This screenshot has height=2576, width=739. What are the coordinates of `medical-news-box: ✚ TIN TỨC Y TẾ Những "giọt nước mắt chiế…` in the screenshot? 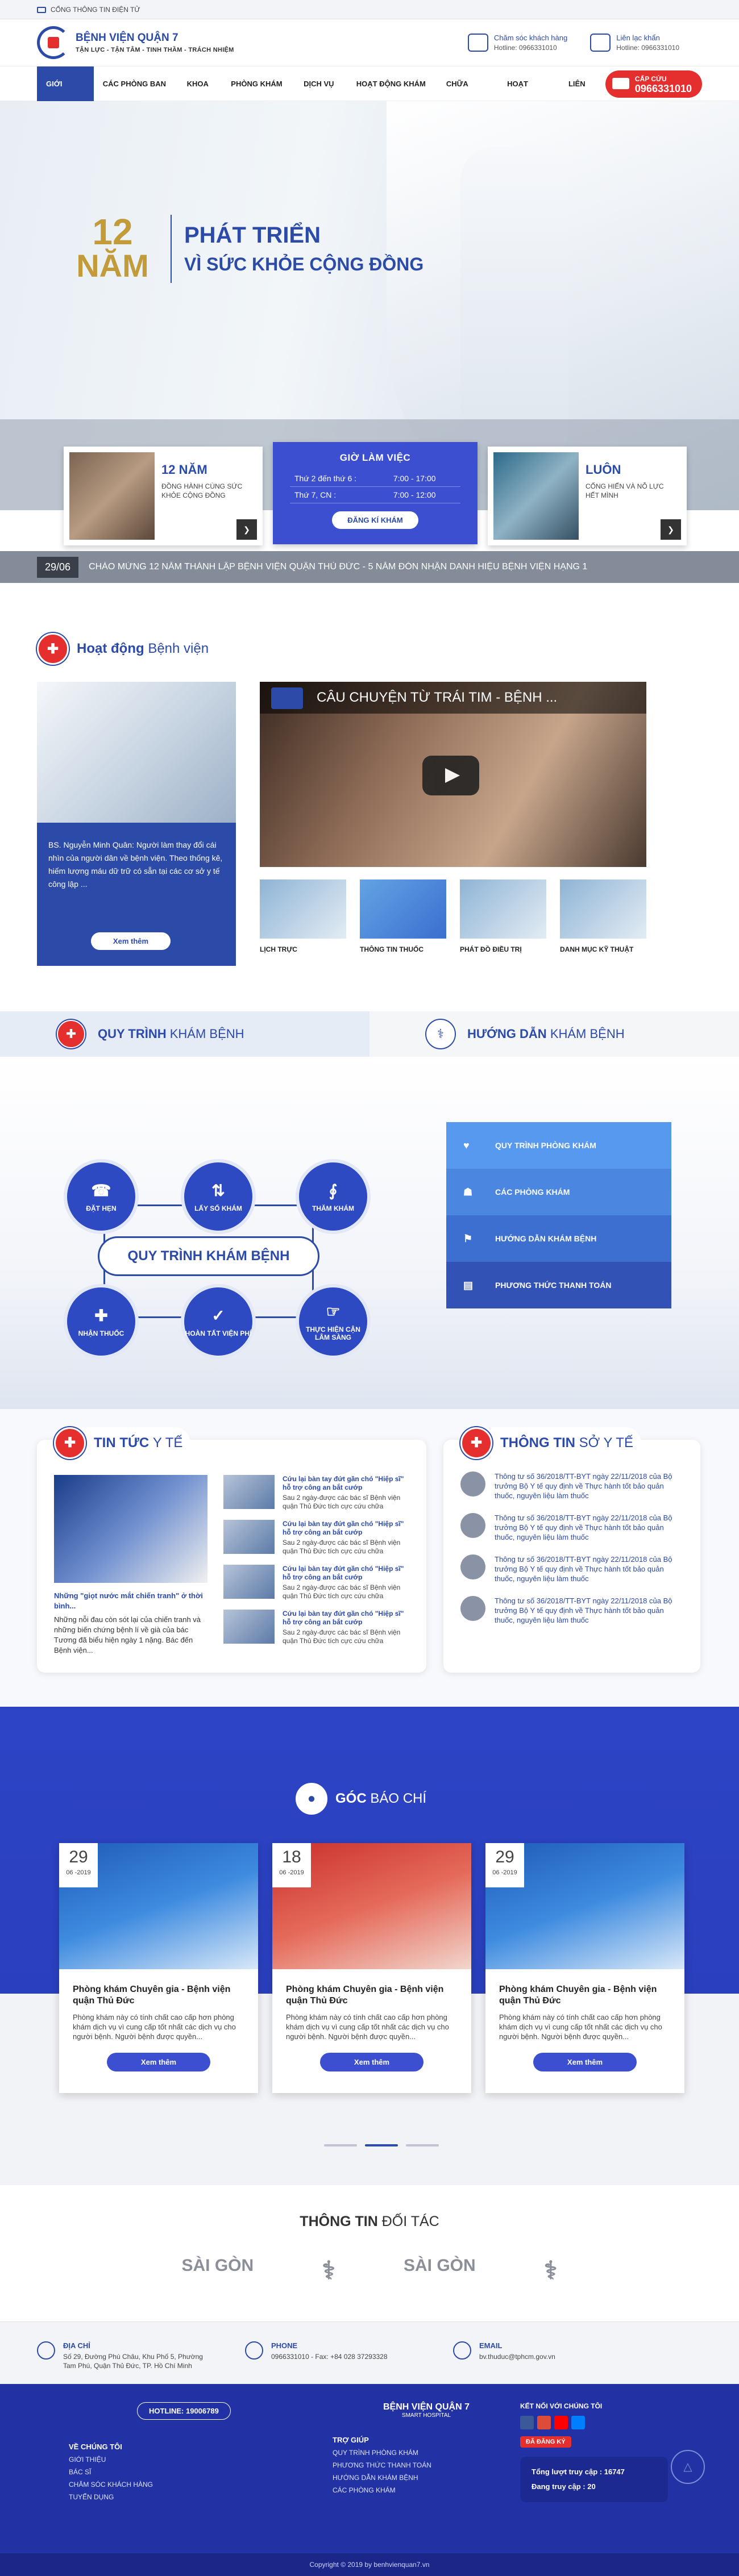 It's located at (231, 1550).